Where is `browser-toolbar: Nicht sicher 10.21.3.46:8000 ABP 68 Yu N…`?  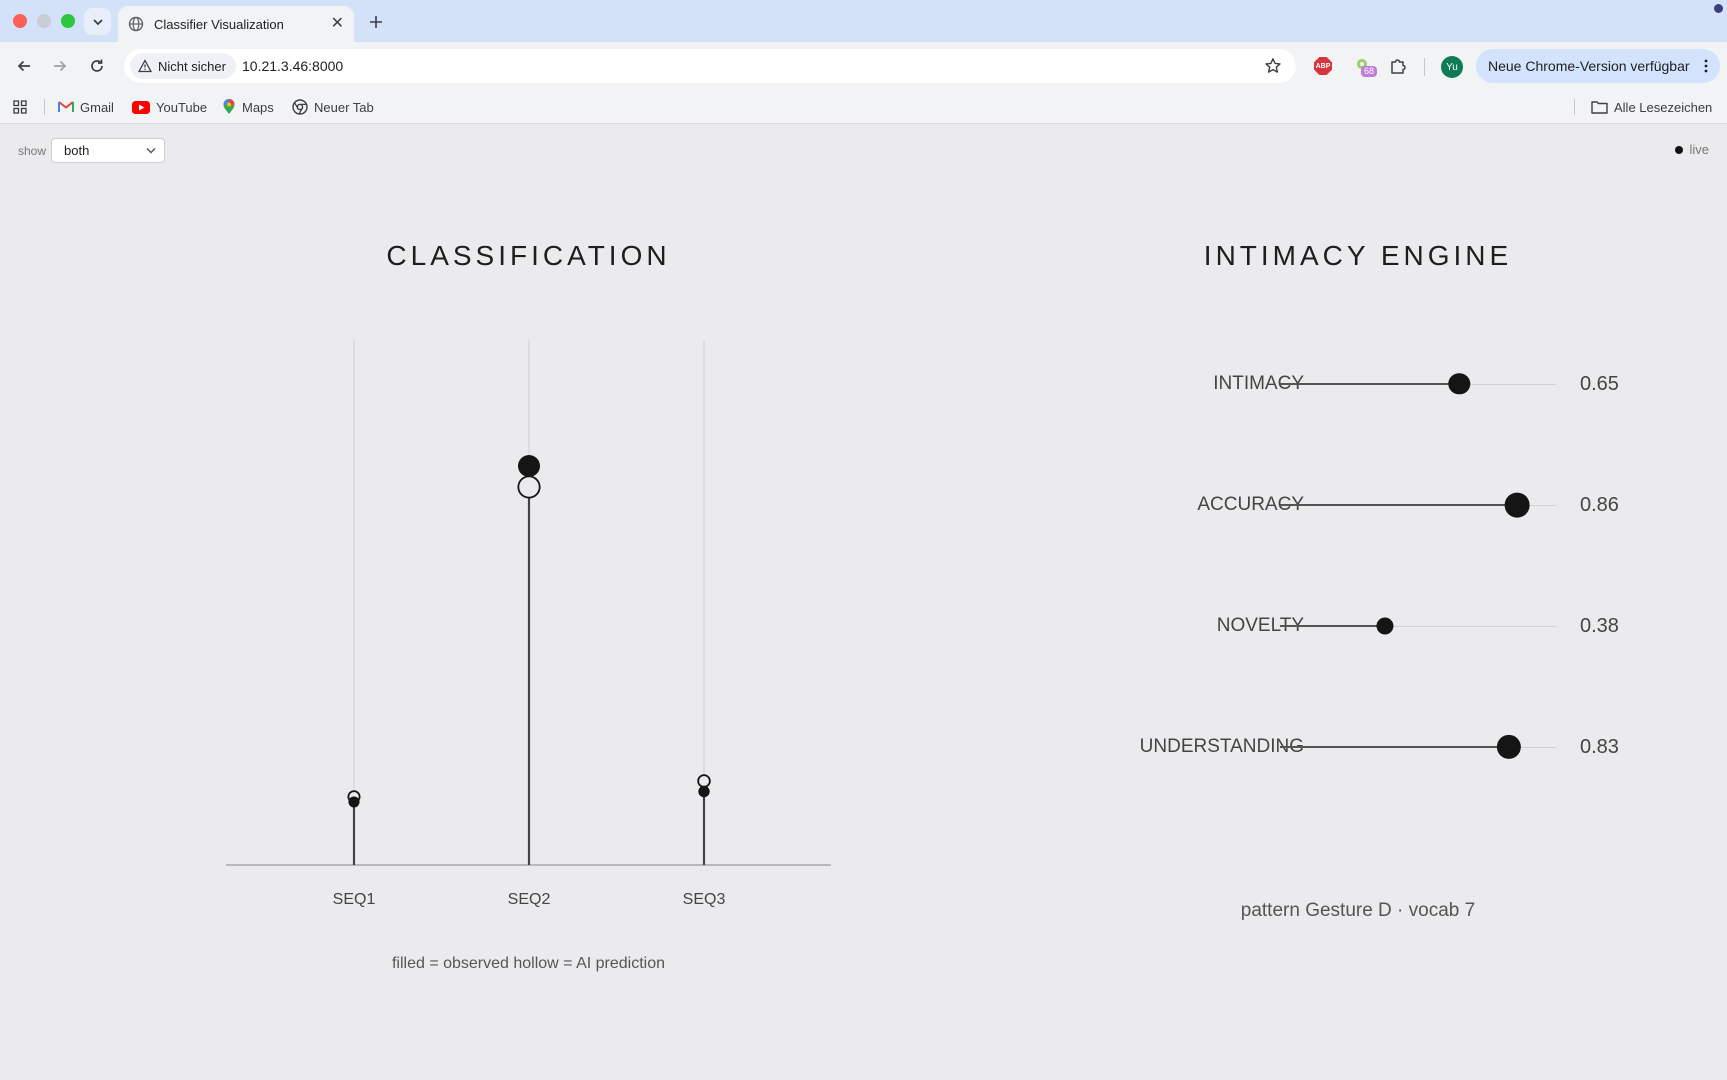 browser-toolbar: Nicht sicher 10.21.3.46:8000 ABP 68 Yu N… is located at coordinates (863, 66).